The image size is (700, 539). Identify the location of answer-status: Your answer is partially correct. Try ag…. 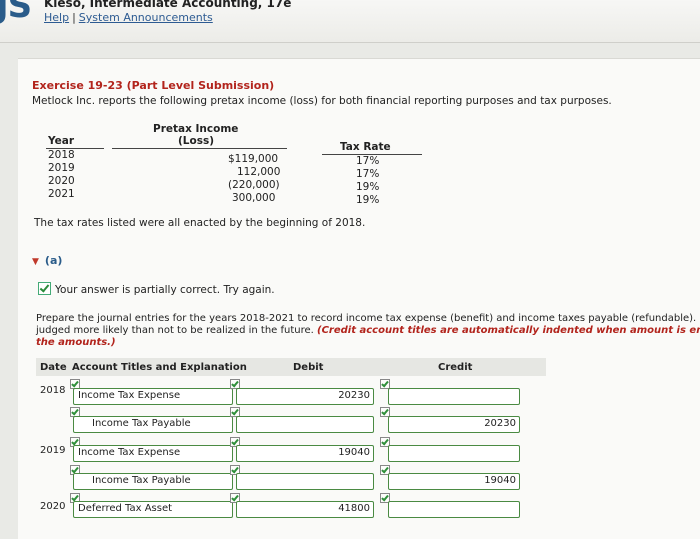
(156, 289).